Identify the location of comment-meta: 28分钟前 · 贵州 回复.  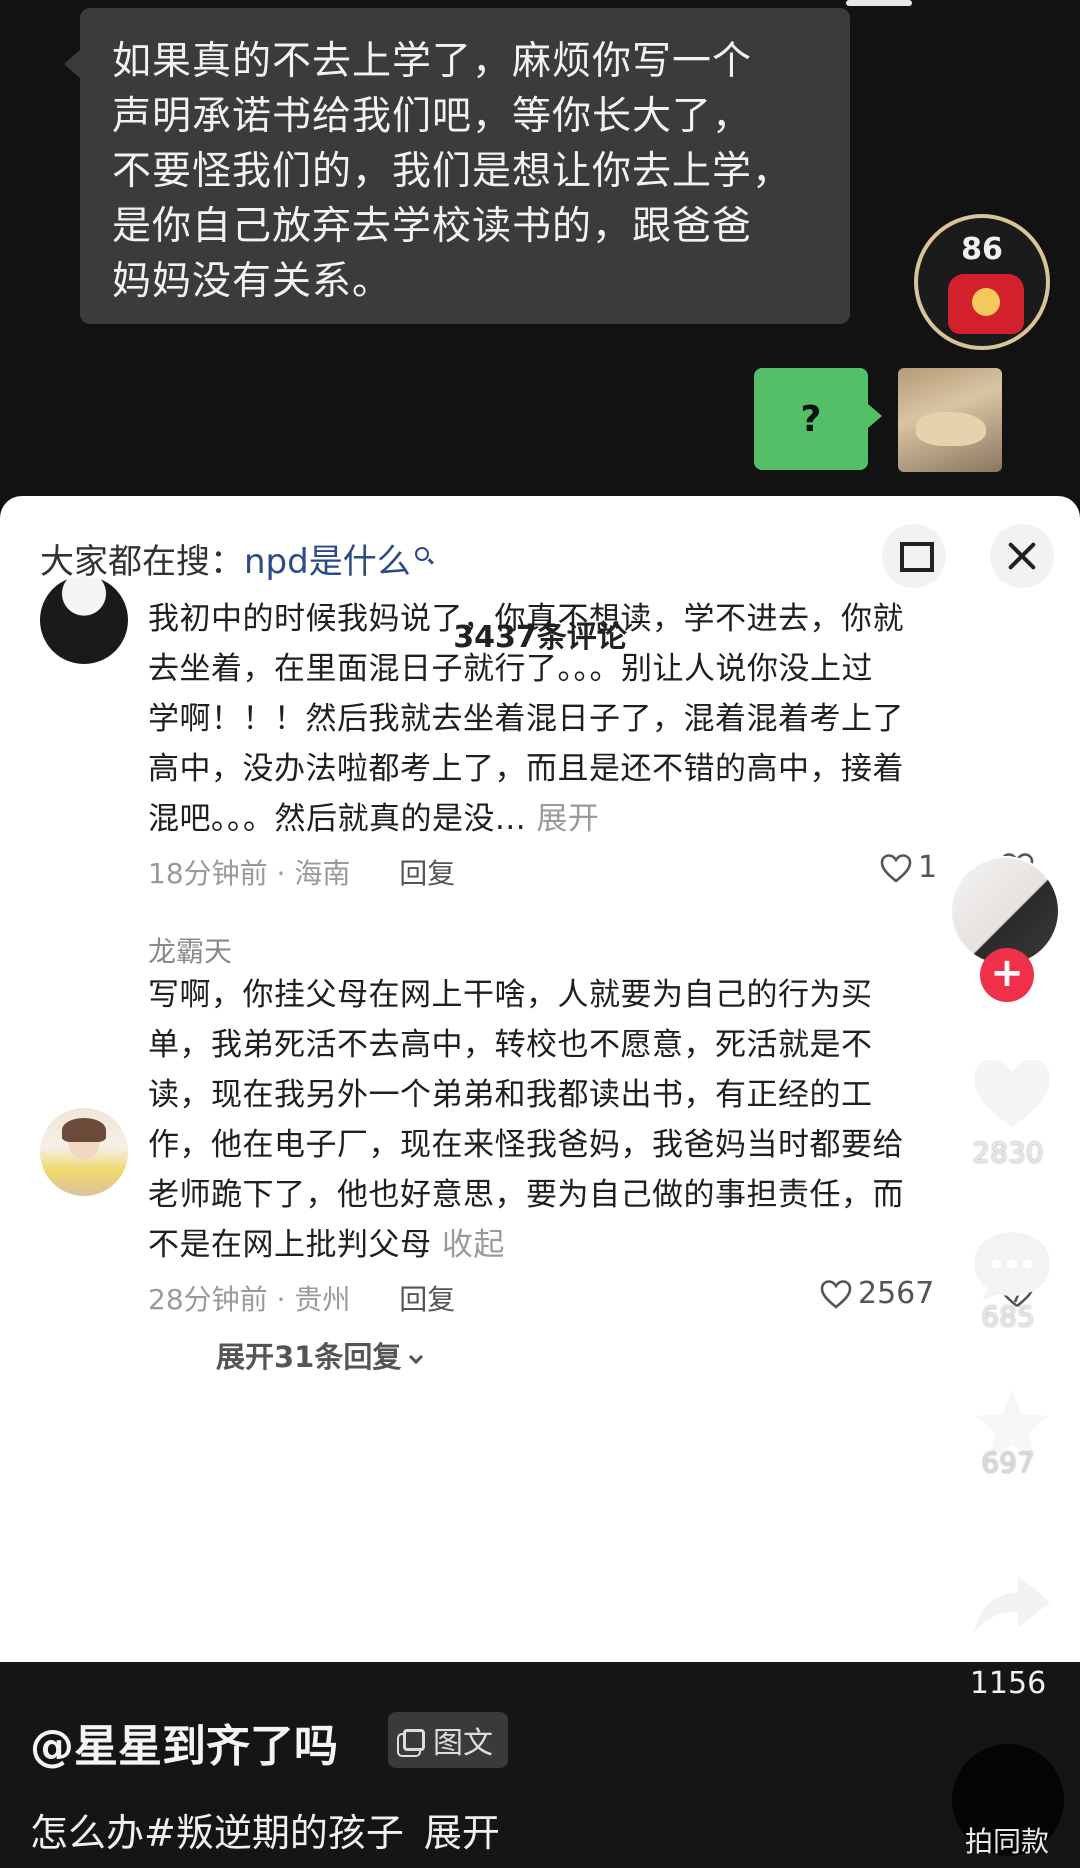
(301, 1298).